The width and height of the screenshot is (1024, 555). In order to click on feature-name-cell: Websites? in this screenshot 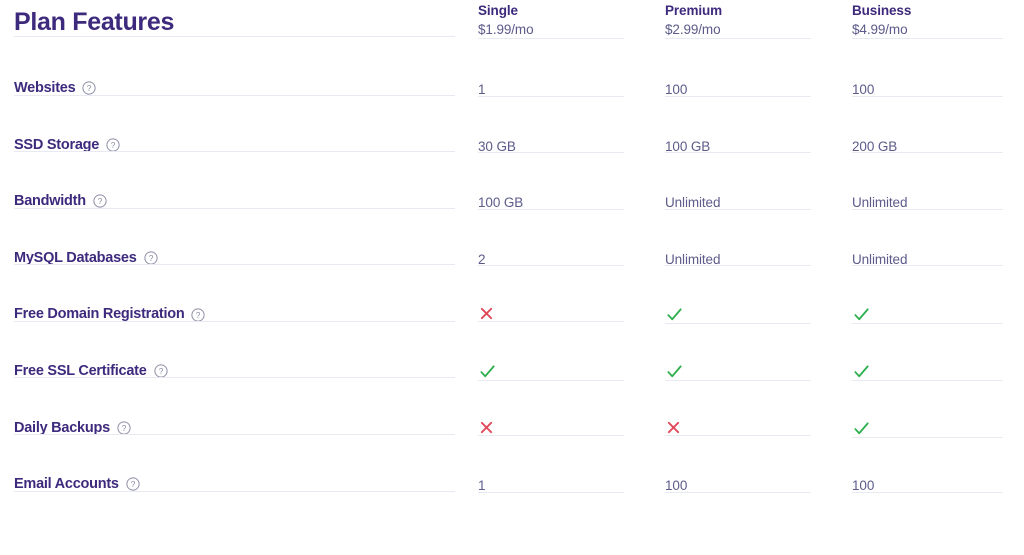, I will do `click(232, 81)`.